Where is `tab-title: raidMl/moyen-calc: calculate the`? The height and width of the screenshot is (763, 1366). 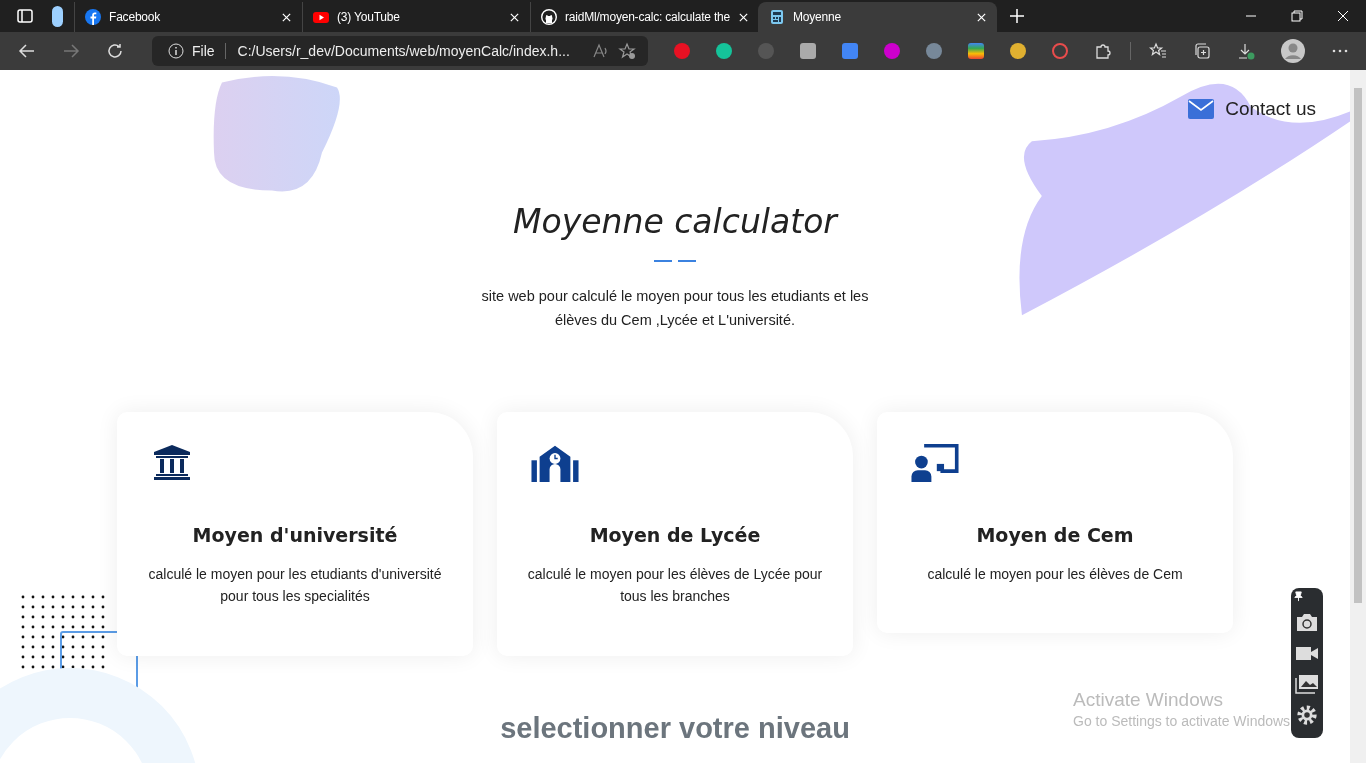 tab-title: raidMl/moyen-calc: calculate the is located at coordinates (647, 17).